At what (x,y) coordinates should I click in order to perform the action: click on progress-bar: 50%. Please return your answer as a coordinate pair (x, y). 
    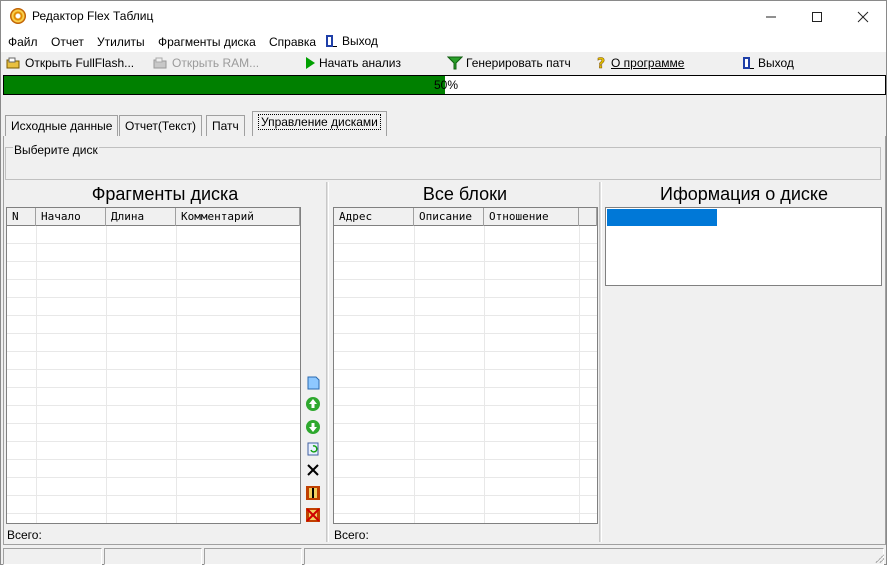
    Looking at the image, I should click on (444, 85).